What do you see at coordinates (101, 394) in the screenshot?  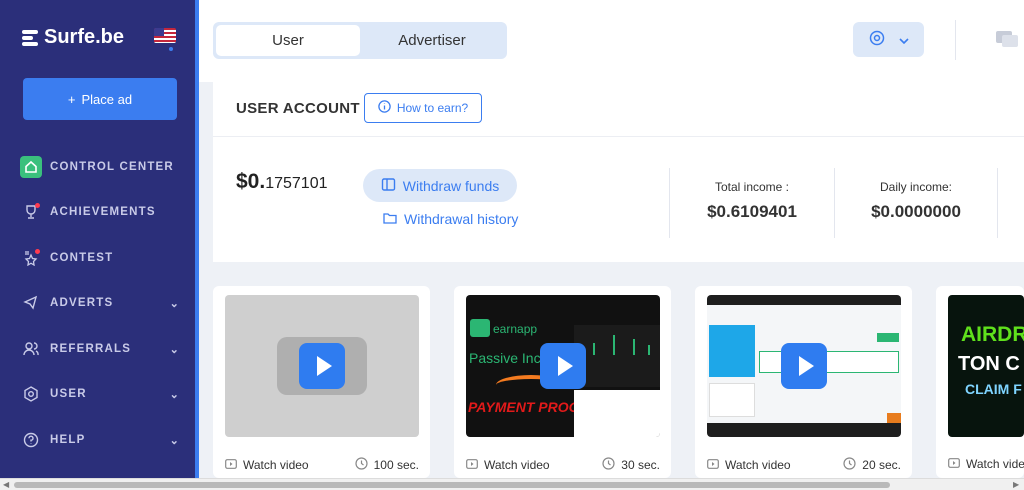 I see `sidebar-item-user: USER ⌄` at bounding box center [101, 394].